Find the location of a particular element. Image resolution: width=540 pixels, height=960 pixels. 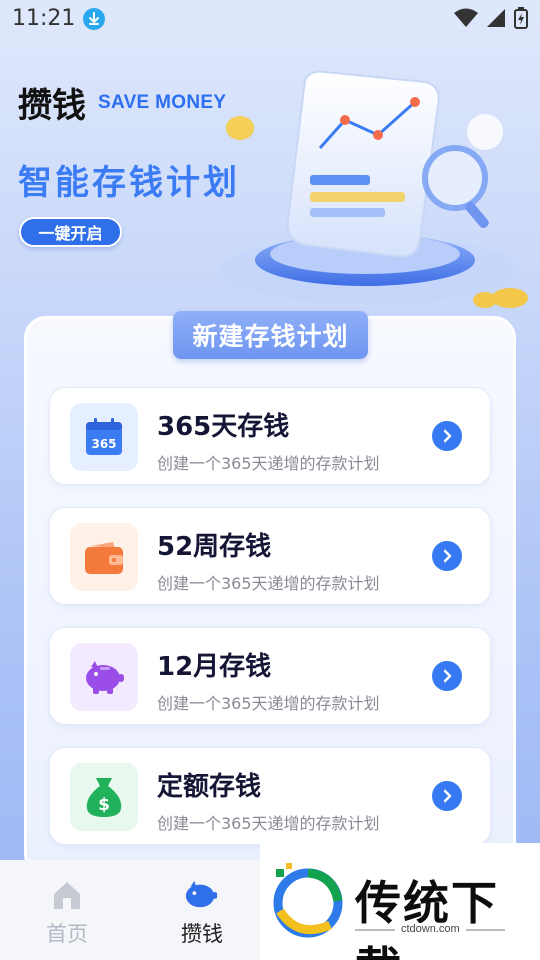

plan-card-52-weeks: 52周存钱 创建一个365天递增的存款计划 is located at coordinates (270, 556).